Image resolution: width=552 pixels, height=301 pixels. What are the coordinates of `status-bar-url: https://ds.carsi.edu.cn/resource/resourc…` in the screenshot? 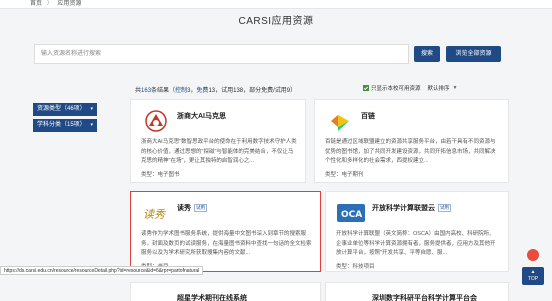 It's located at (102, 270).